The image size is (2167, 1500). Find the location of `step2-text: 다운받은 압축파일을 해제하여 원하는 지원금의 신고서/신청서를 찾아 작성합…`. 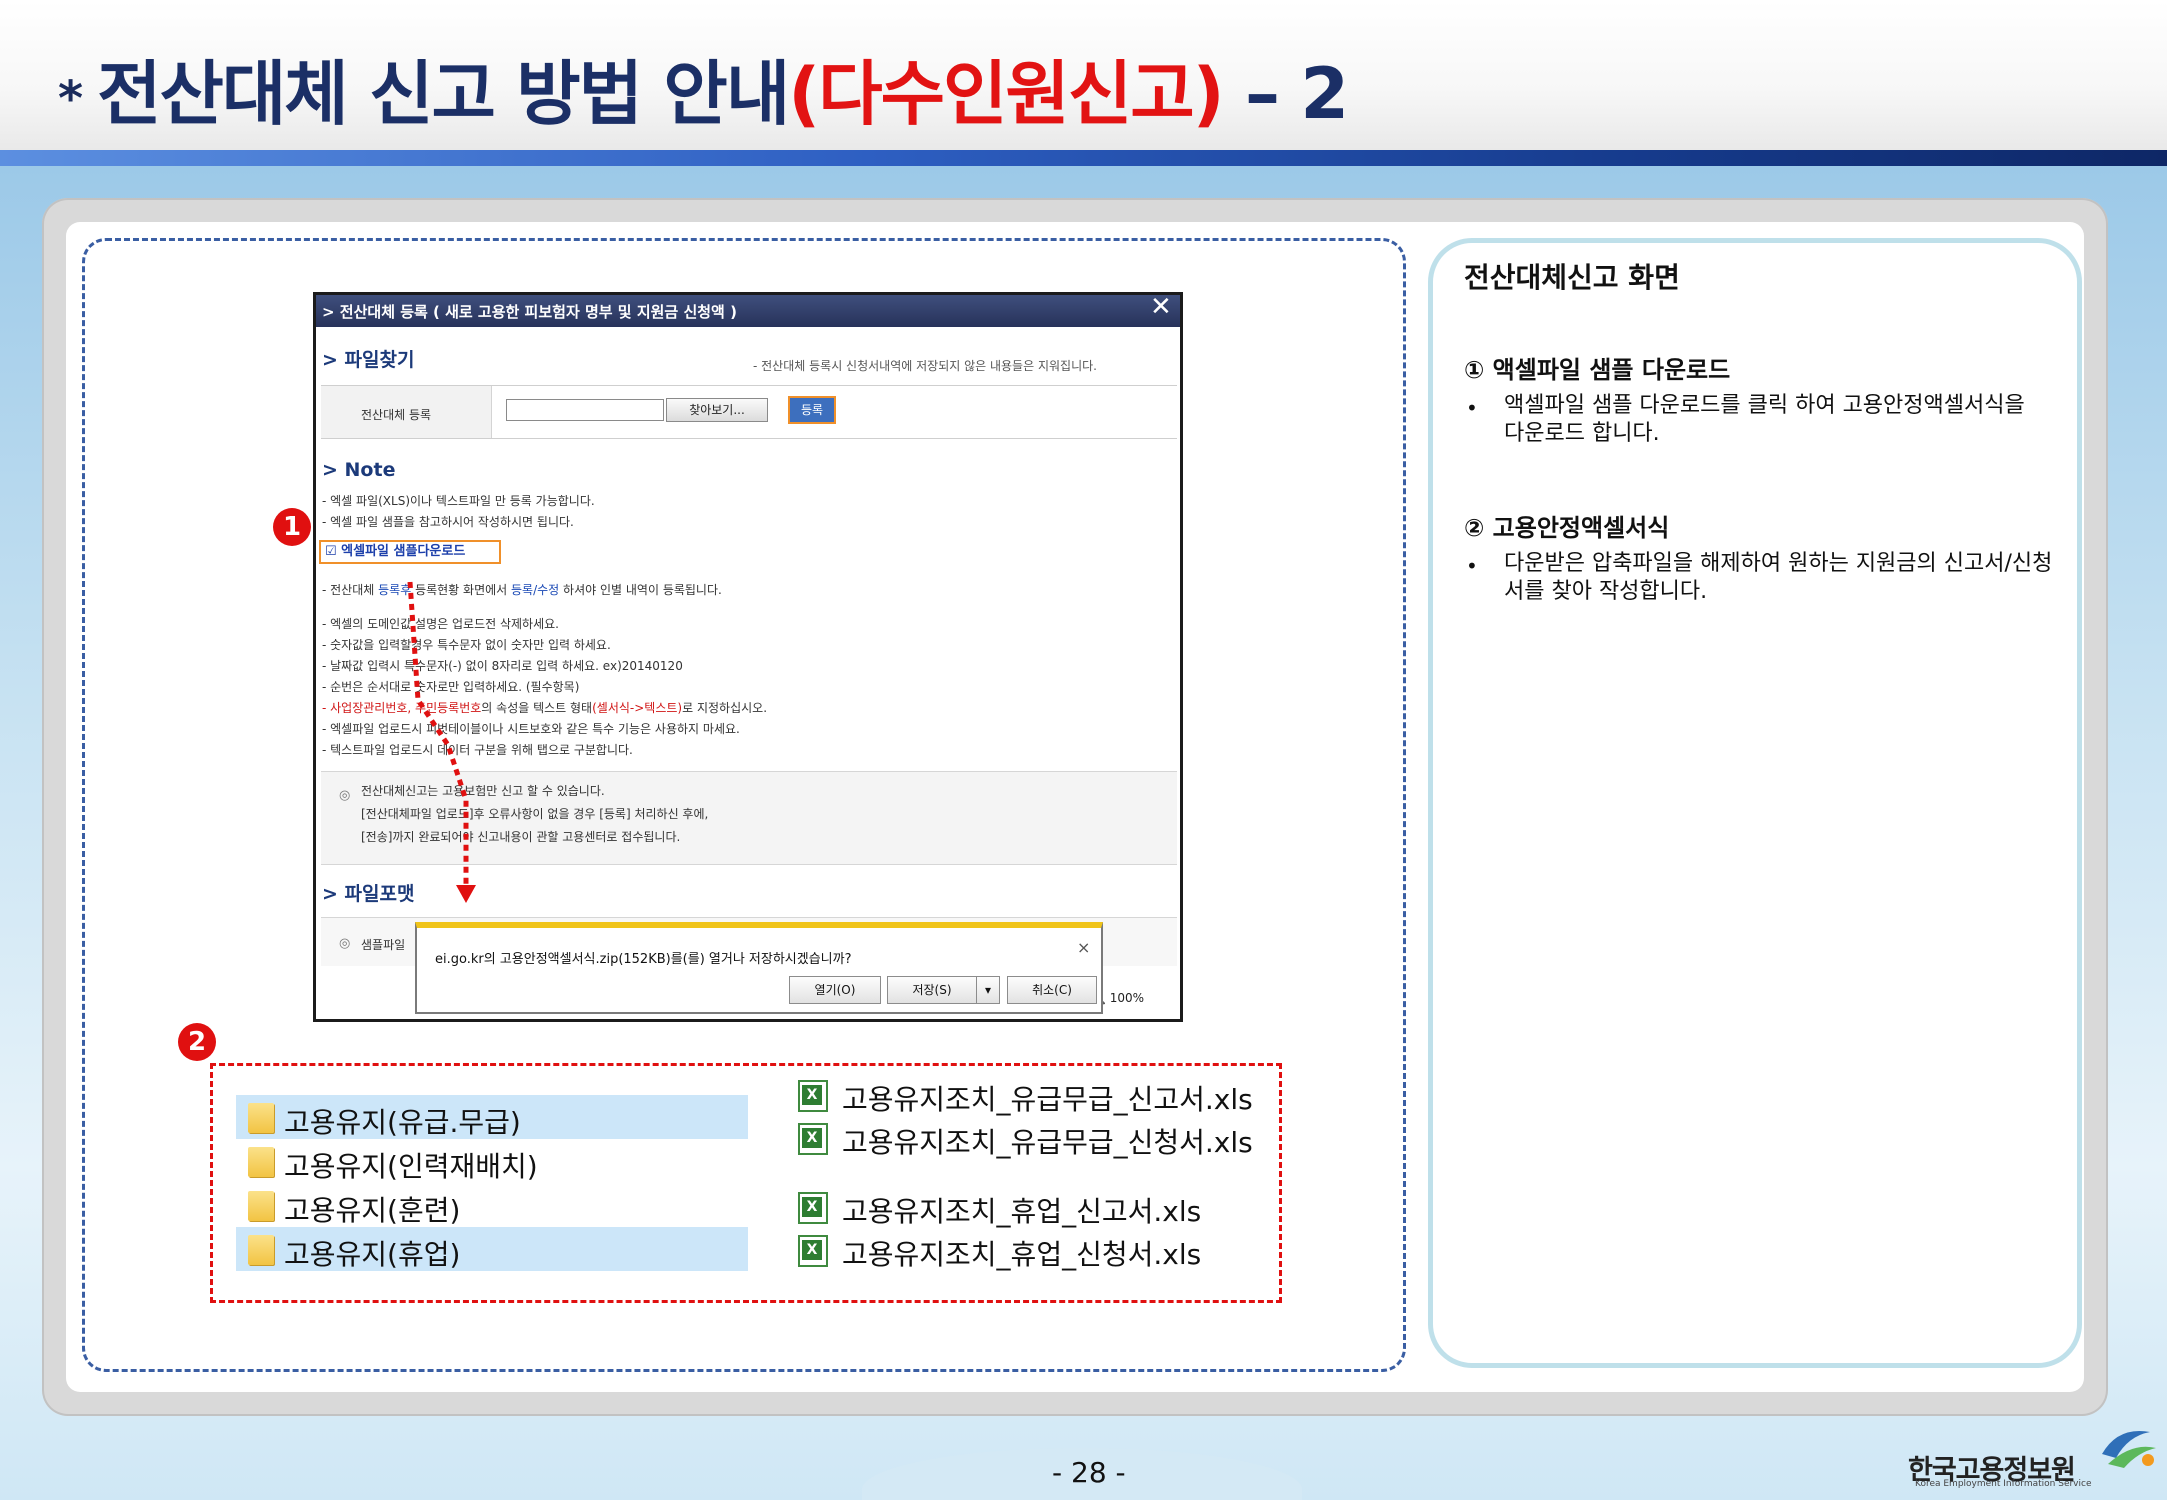

step2-text: 다운받은 압축파일을 해제하여 원하는 지원금의 신고서/신청서를 찾아 작성합… is located at coordinates (1778, 577).